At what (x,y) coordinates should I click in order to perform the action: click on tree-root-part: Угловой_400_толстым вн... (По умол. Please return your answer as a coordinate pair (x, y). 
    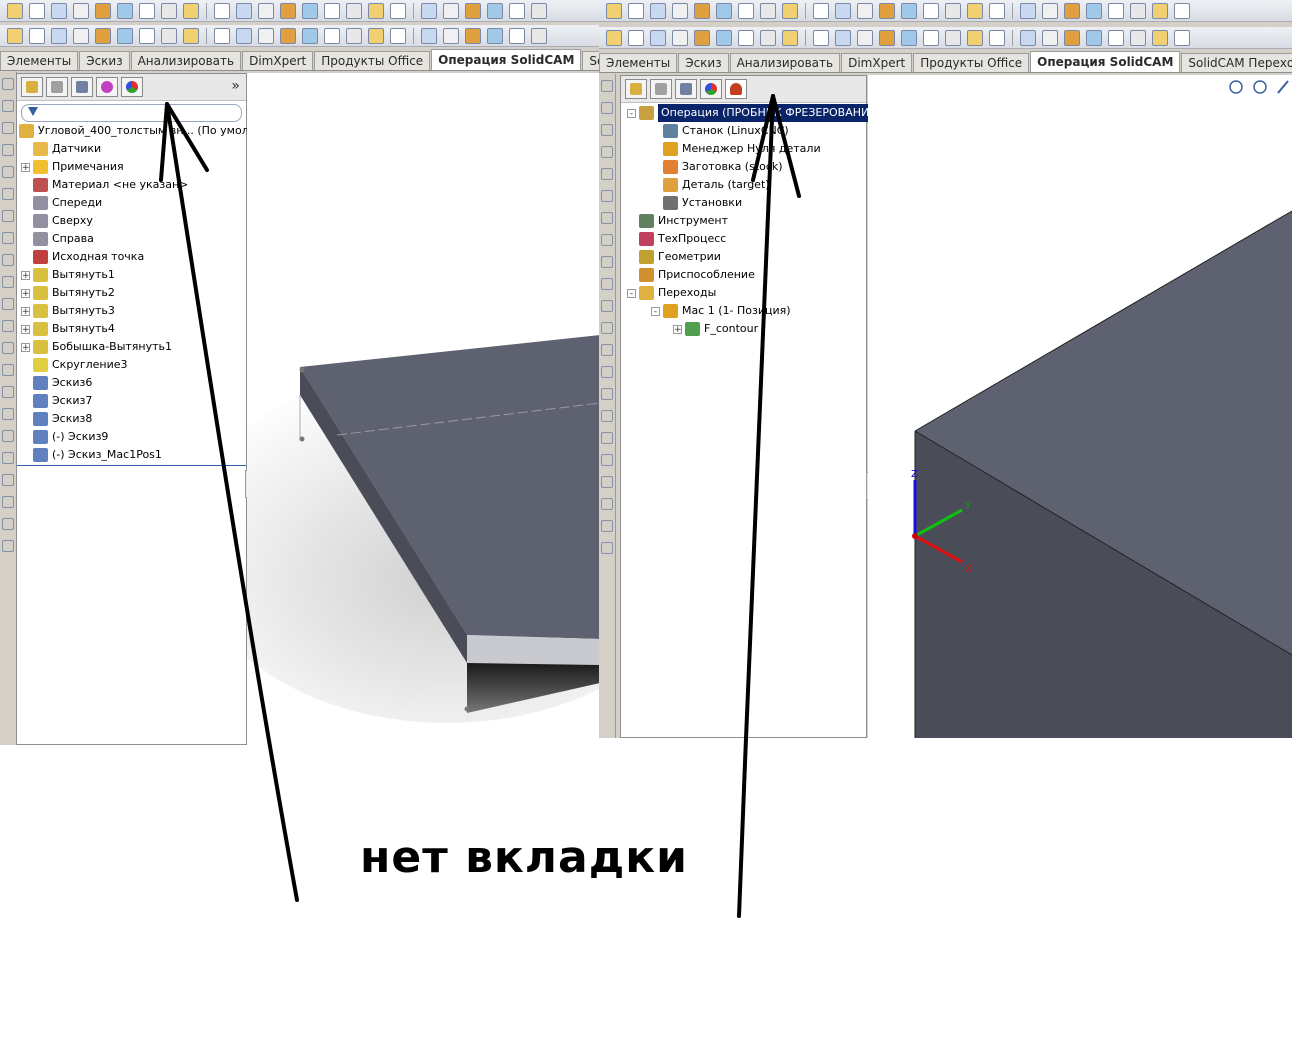
    Looking at the image, I should click on (134, 131).